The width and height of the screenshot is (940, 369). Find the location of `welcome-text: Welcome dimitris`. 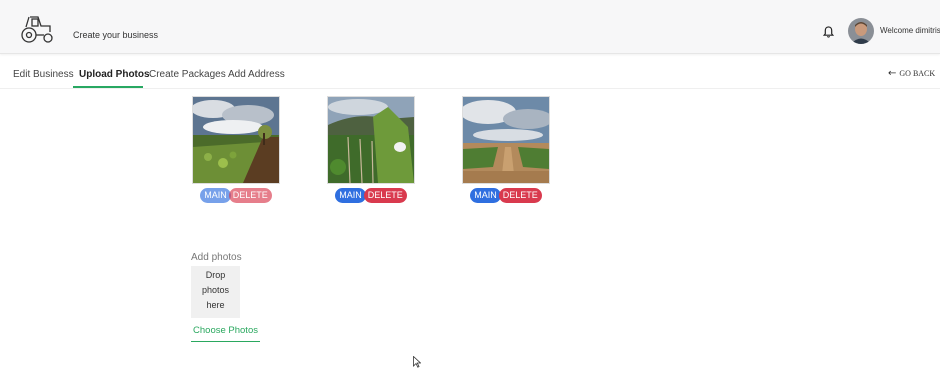

welcome-text: Welcome dimitris is located at coordinates (910, 30).